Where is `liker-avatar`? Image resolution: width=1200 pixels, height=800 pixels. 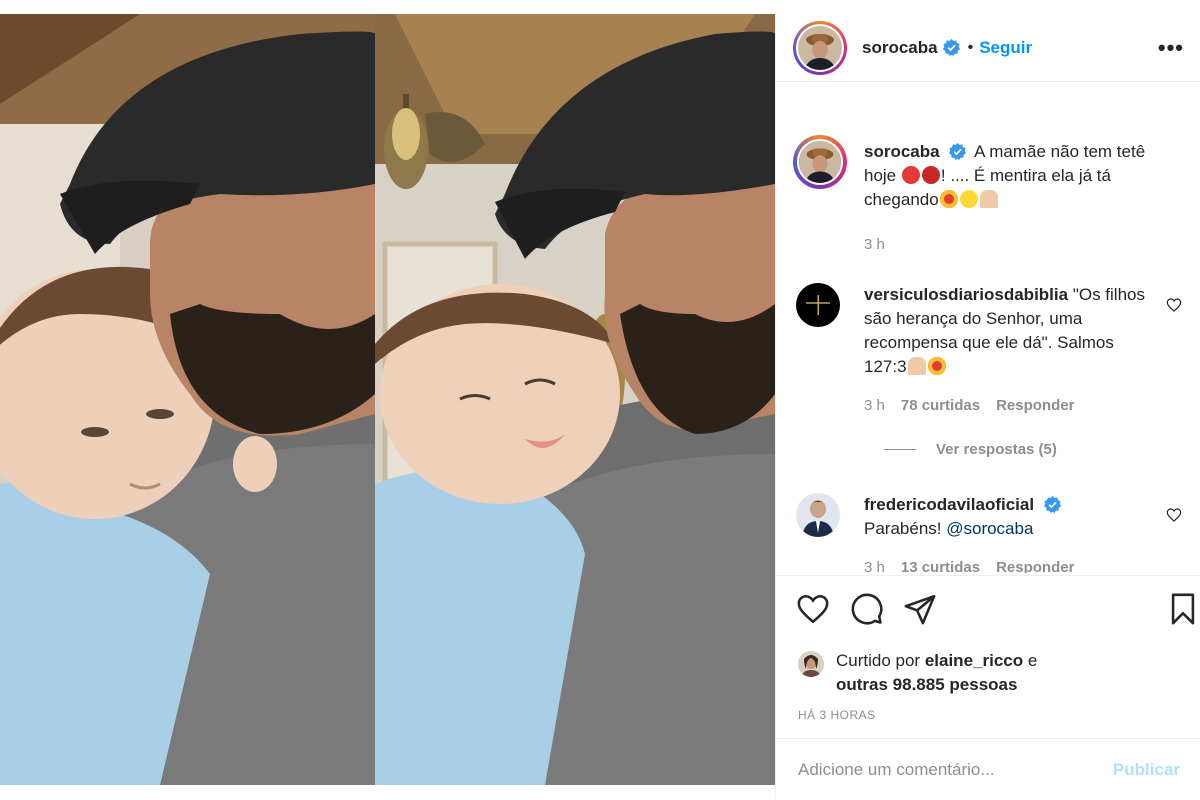 liker-avatar is located at coordinates (811, 664).